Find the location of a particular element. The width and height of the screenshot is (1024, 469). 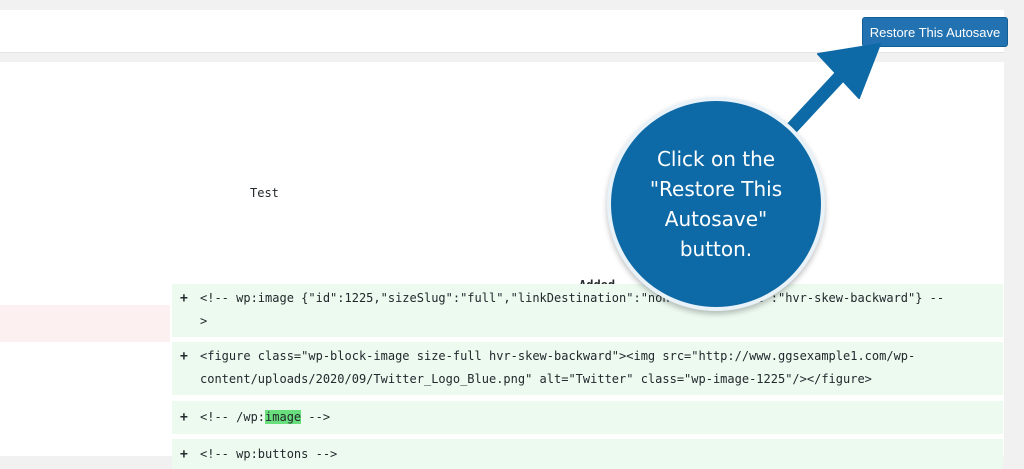

callout-line: Autosave" is located at coordinates (716, 219).